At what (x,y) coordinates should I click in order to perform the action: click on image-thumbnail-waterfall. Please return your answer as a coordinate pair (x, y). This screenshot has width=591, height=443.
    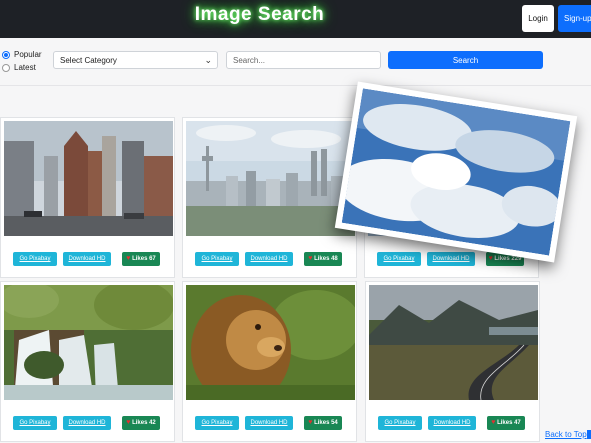
    Looking at the image, I should click on (88, 342).